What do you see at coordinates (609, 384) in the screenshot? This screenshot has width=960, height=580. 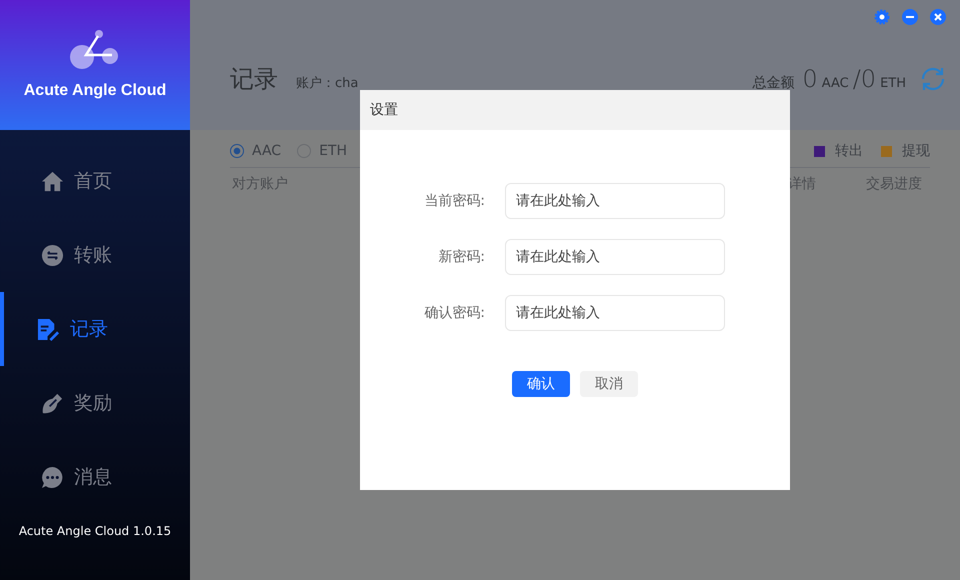 I see `cancel-button: 取消` at bounding box center [609, 384].